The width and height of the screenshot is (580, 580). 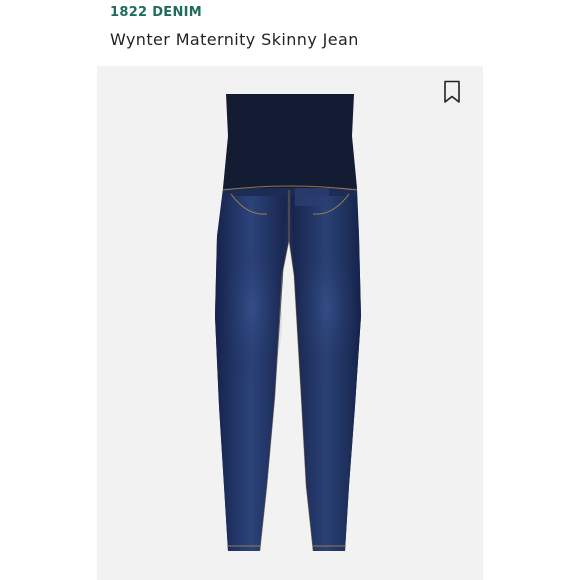 I want to click on save-button, so click(x=452, y=92).